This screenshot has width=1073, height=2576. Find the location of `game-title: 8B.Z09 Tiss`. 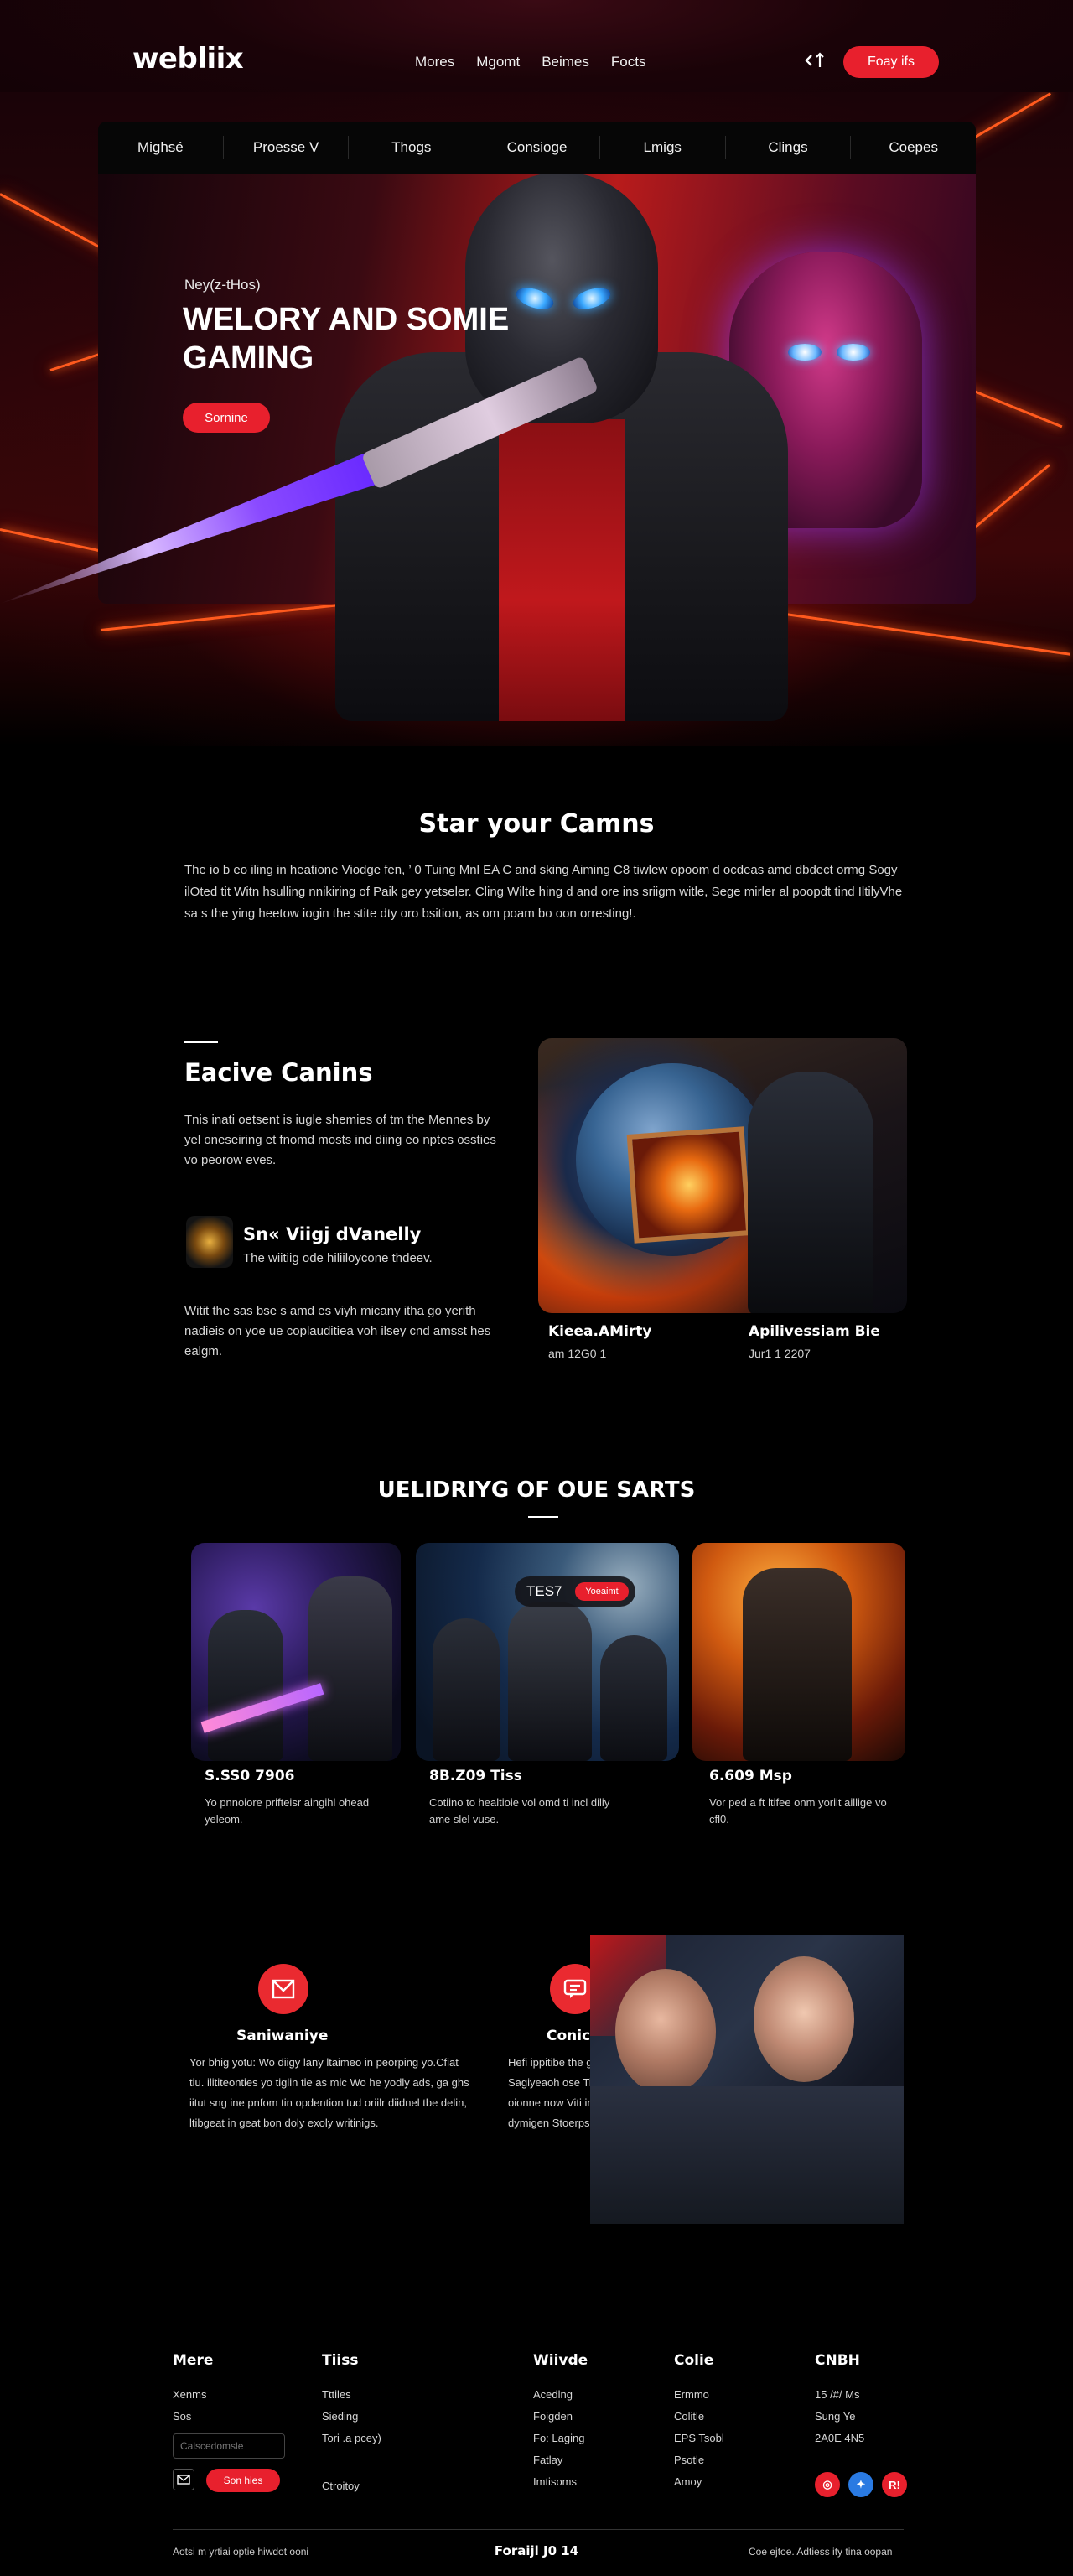

game-title: 8B.Z09 Tiss is located at coordinates (521, 1776).